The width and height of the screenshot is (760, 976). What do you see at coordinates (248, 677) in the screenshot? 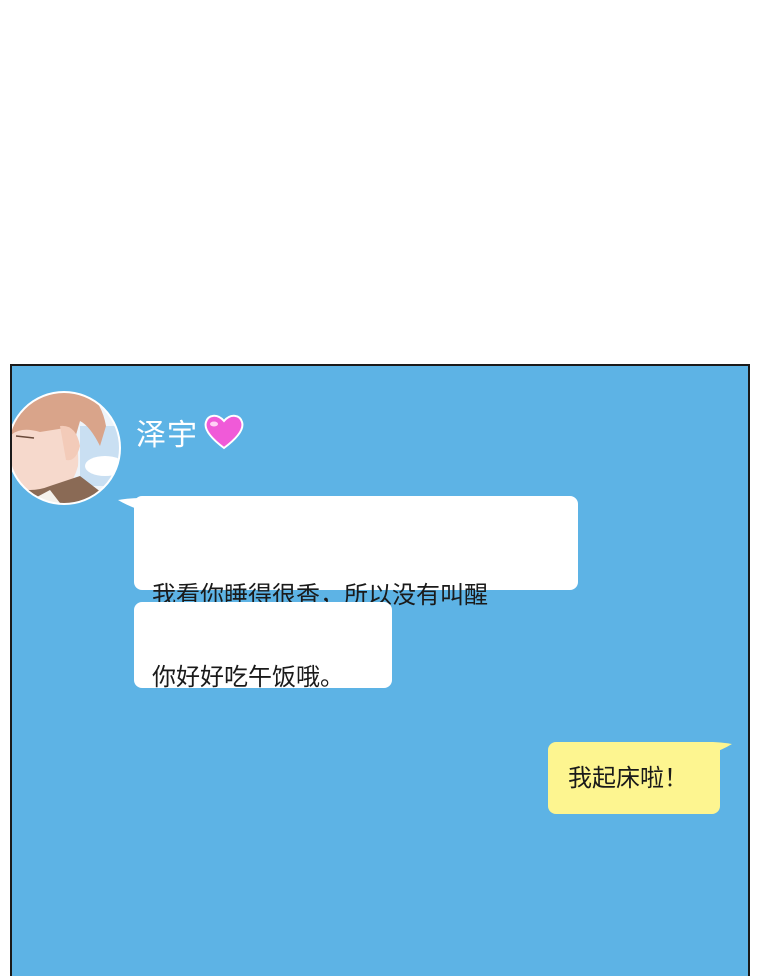
I see `message-text: 你好好吃午饭哦。` at bounding box center [248, 677].